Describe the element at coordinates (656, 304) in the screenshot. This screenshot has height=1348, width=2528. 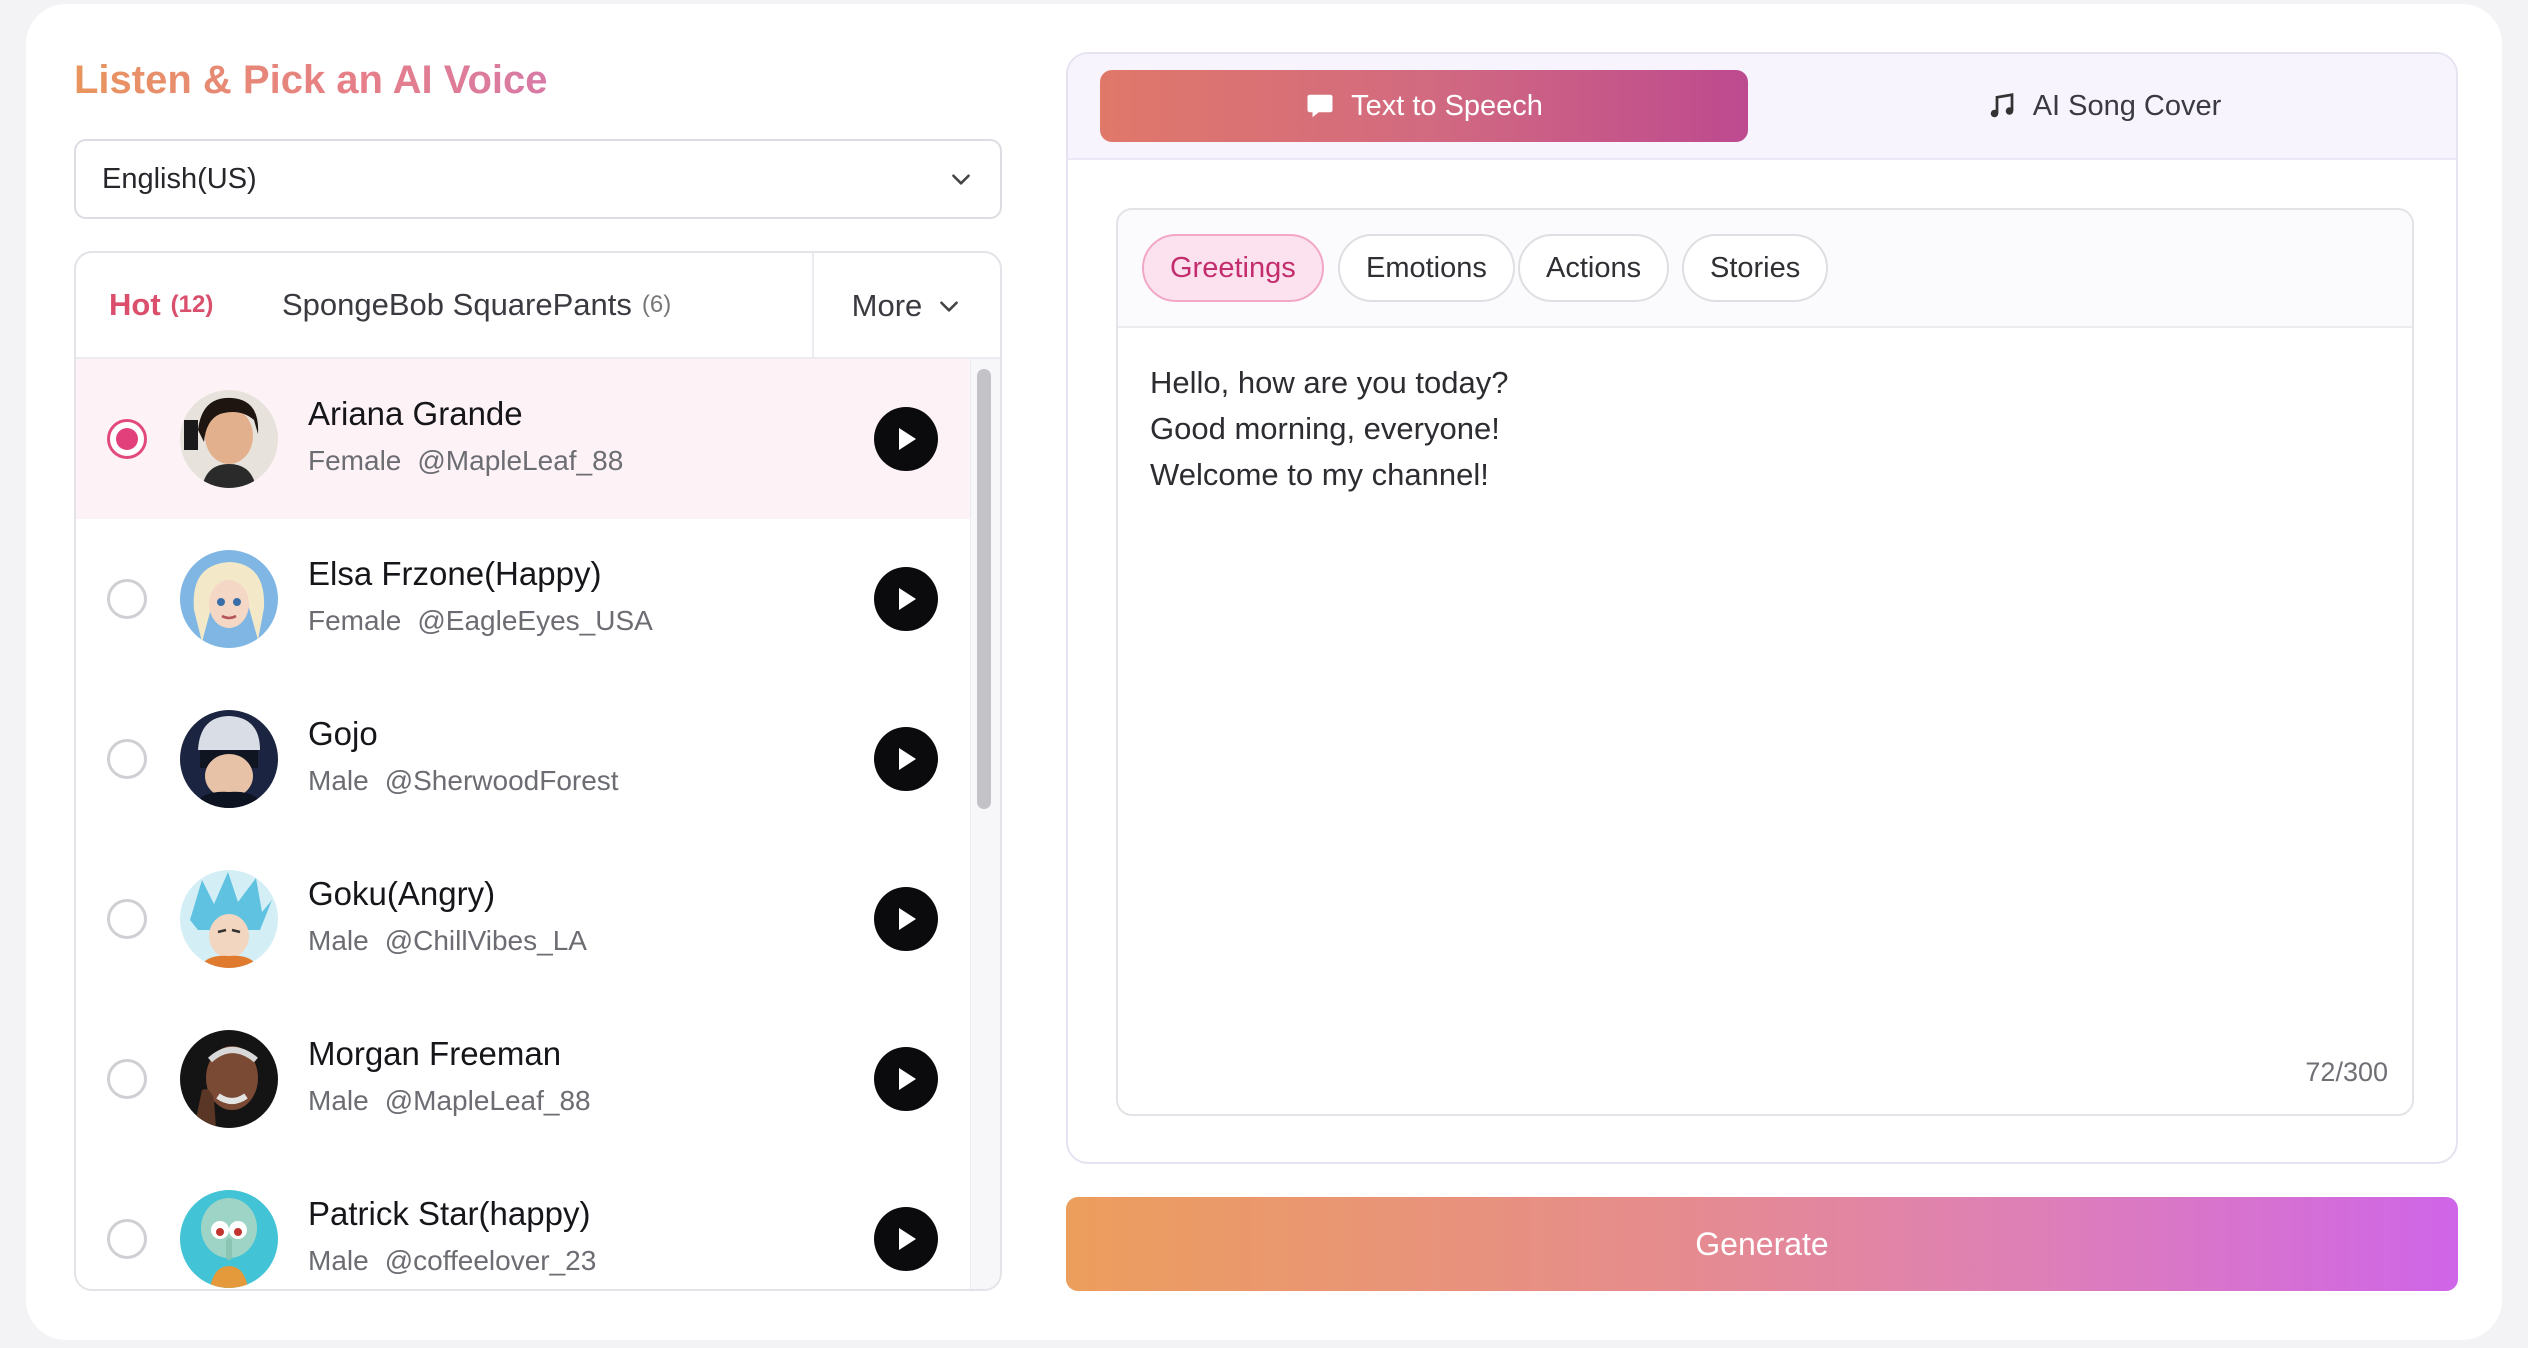
I see `tab-spongebob-count: (6)` at that location.